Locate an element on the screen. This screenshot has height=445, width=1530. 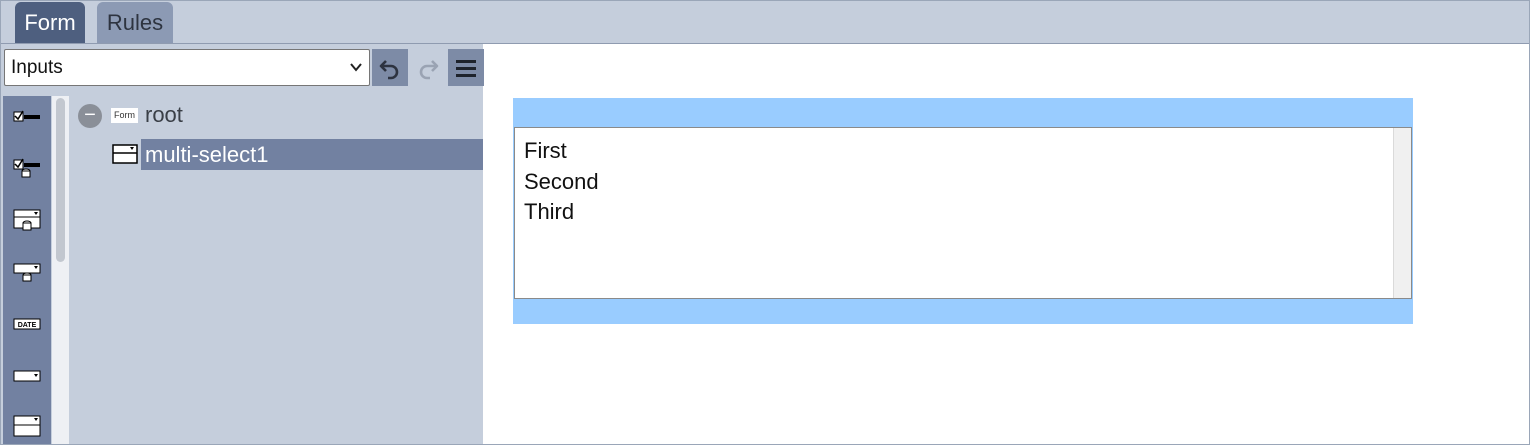
redo-button is located at coordinates (428, 67).